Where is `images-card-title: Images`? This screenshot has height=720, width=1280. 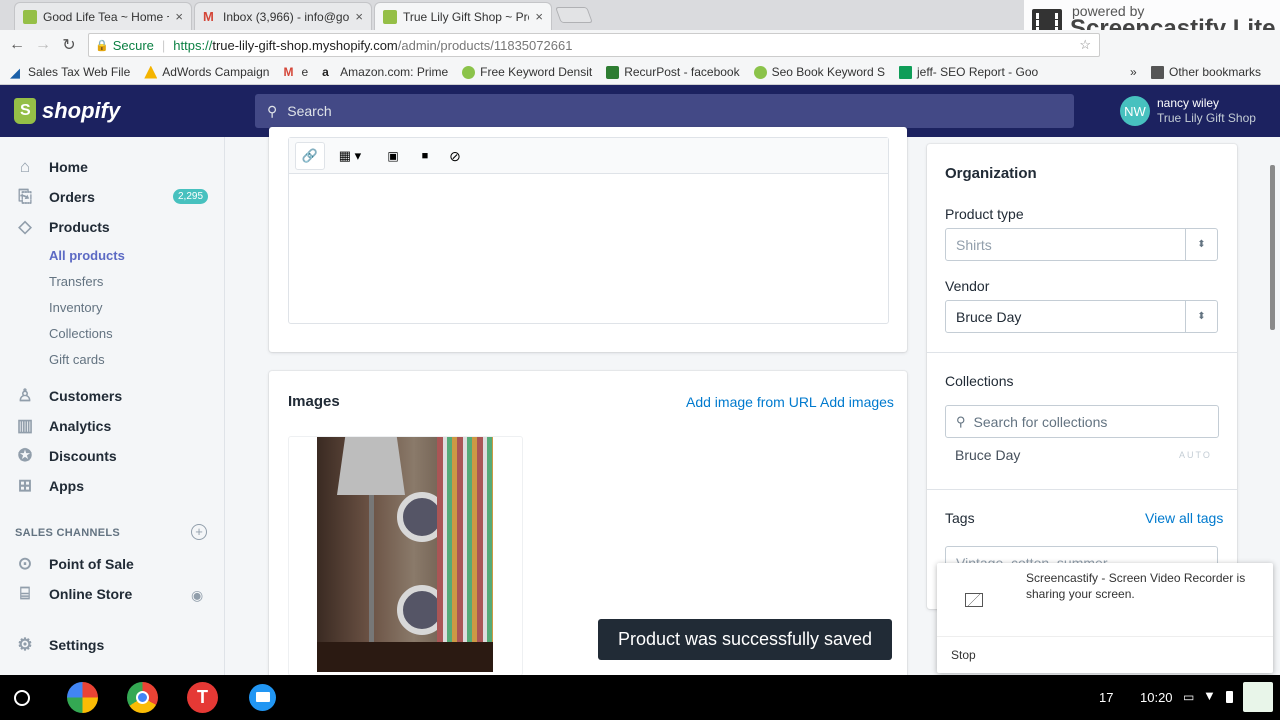
images-card-title: Images is located at coordinates (314, 401).